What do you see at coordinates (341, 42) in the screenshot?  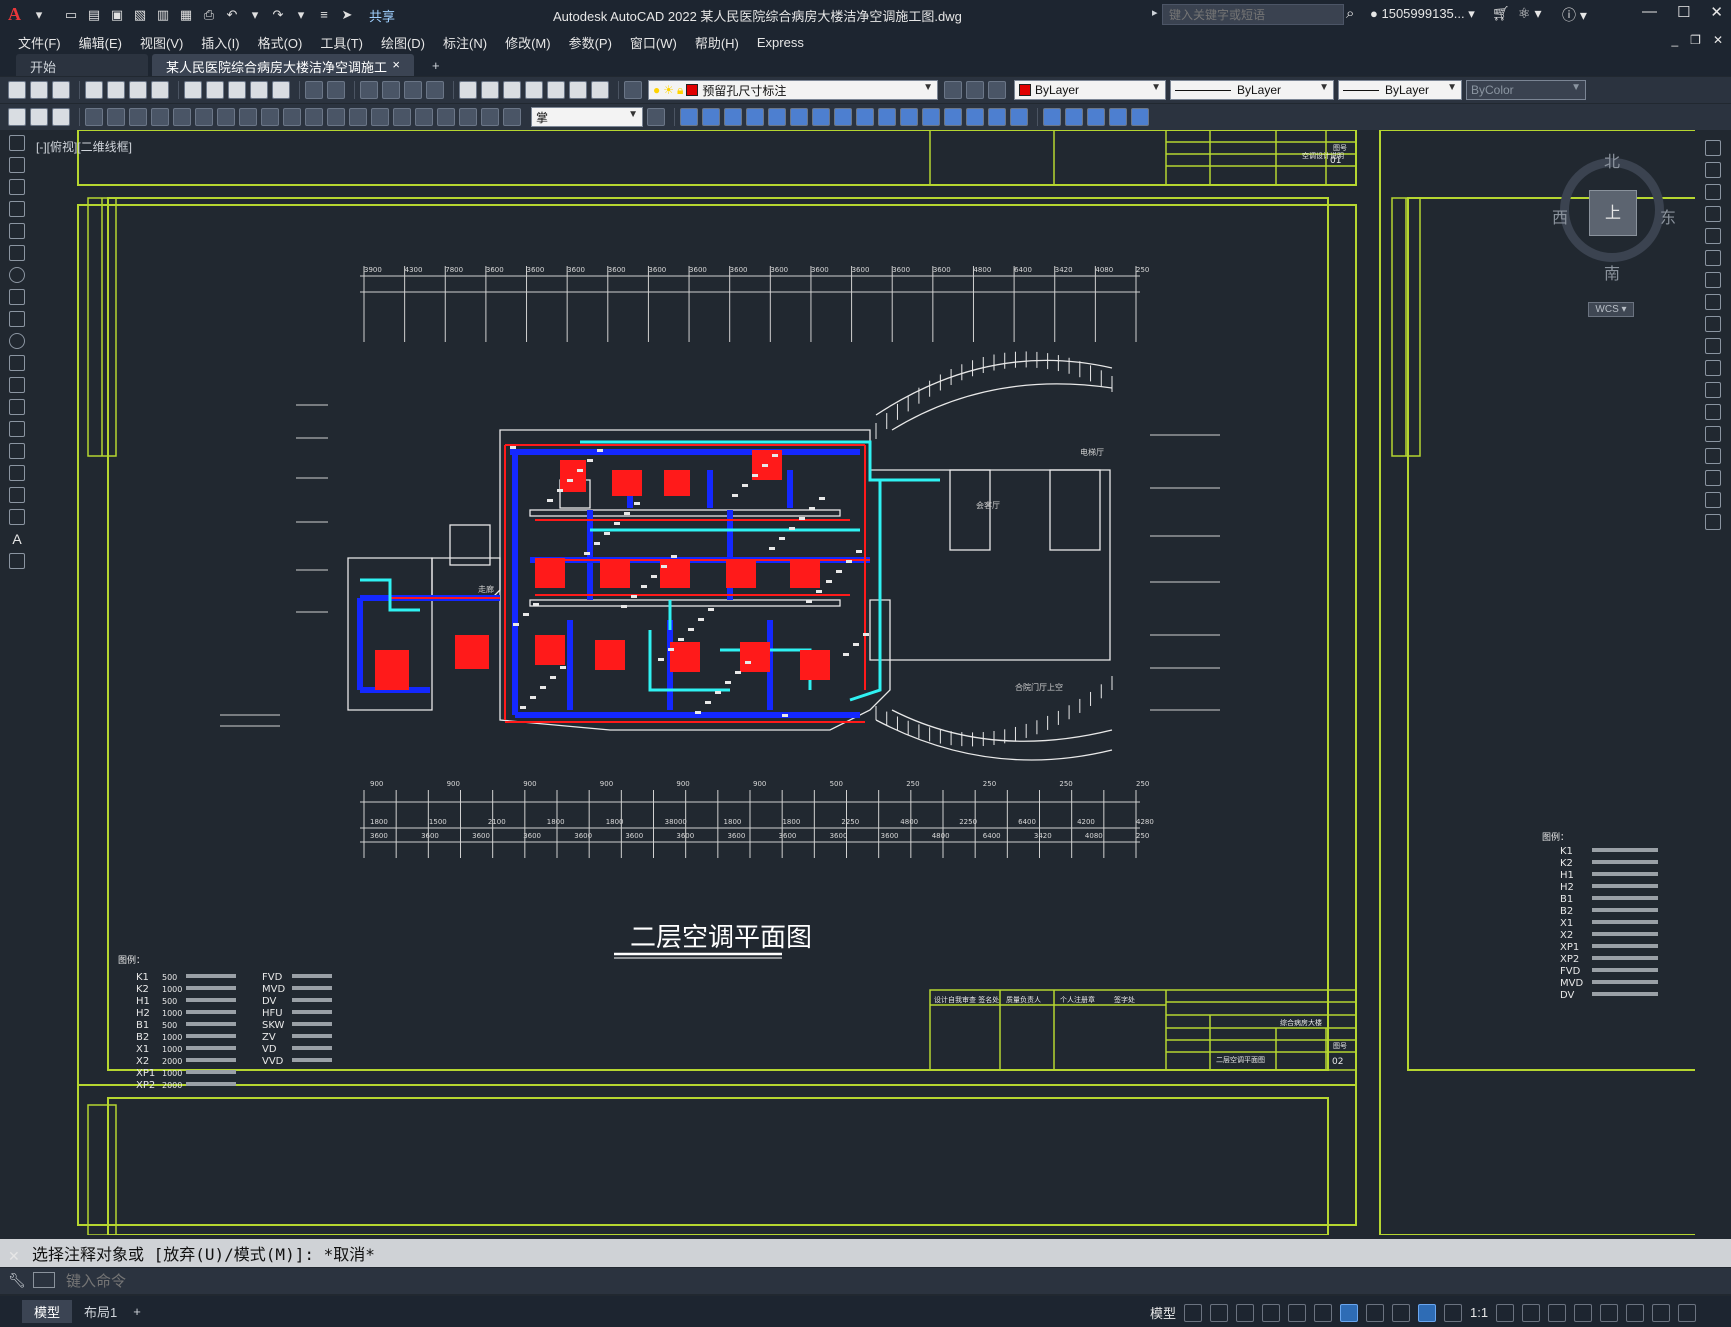 I see `menu-item: 工具(T)` at bounding box center [341, 42].